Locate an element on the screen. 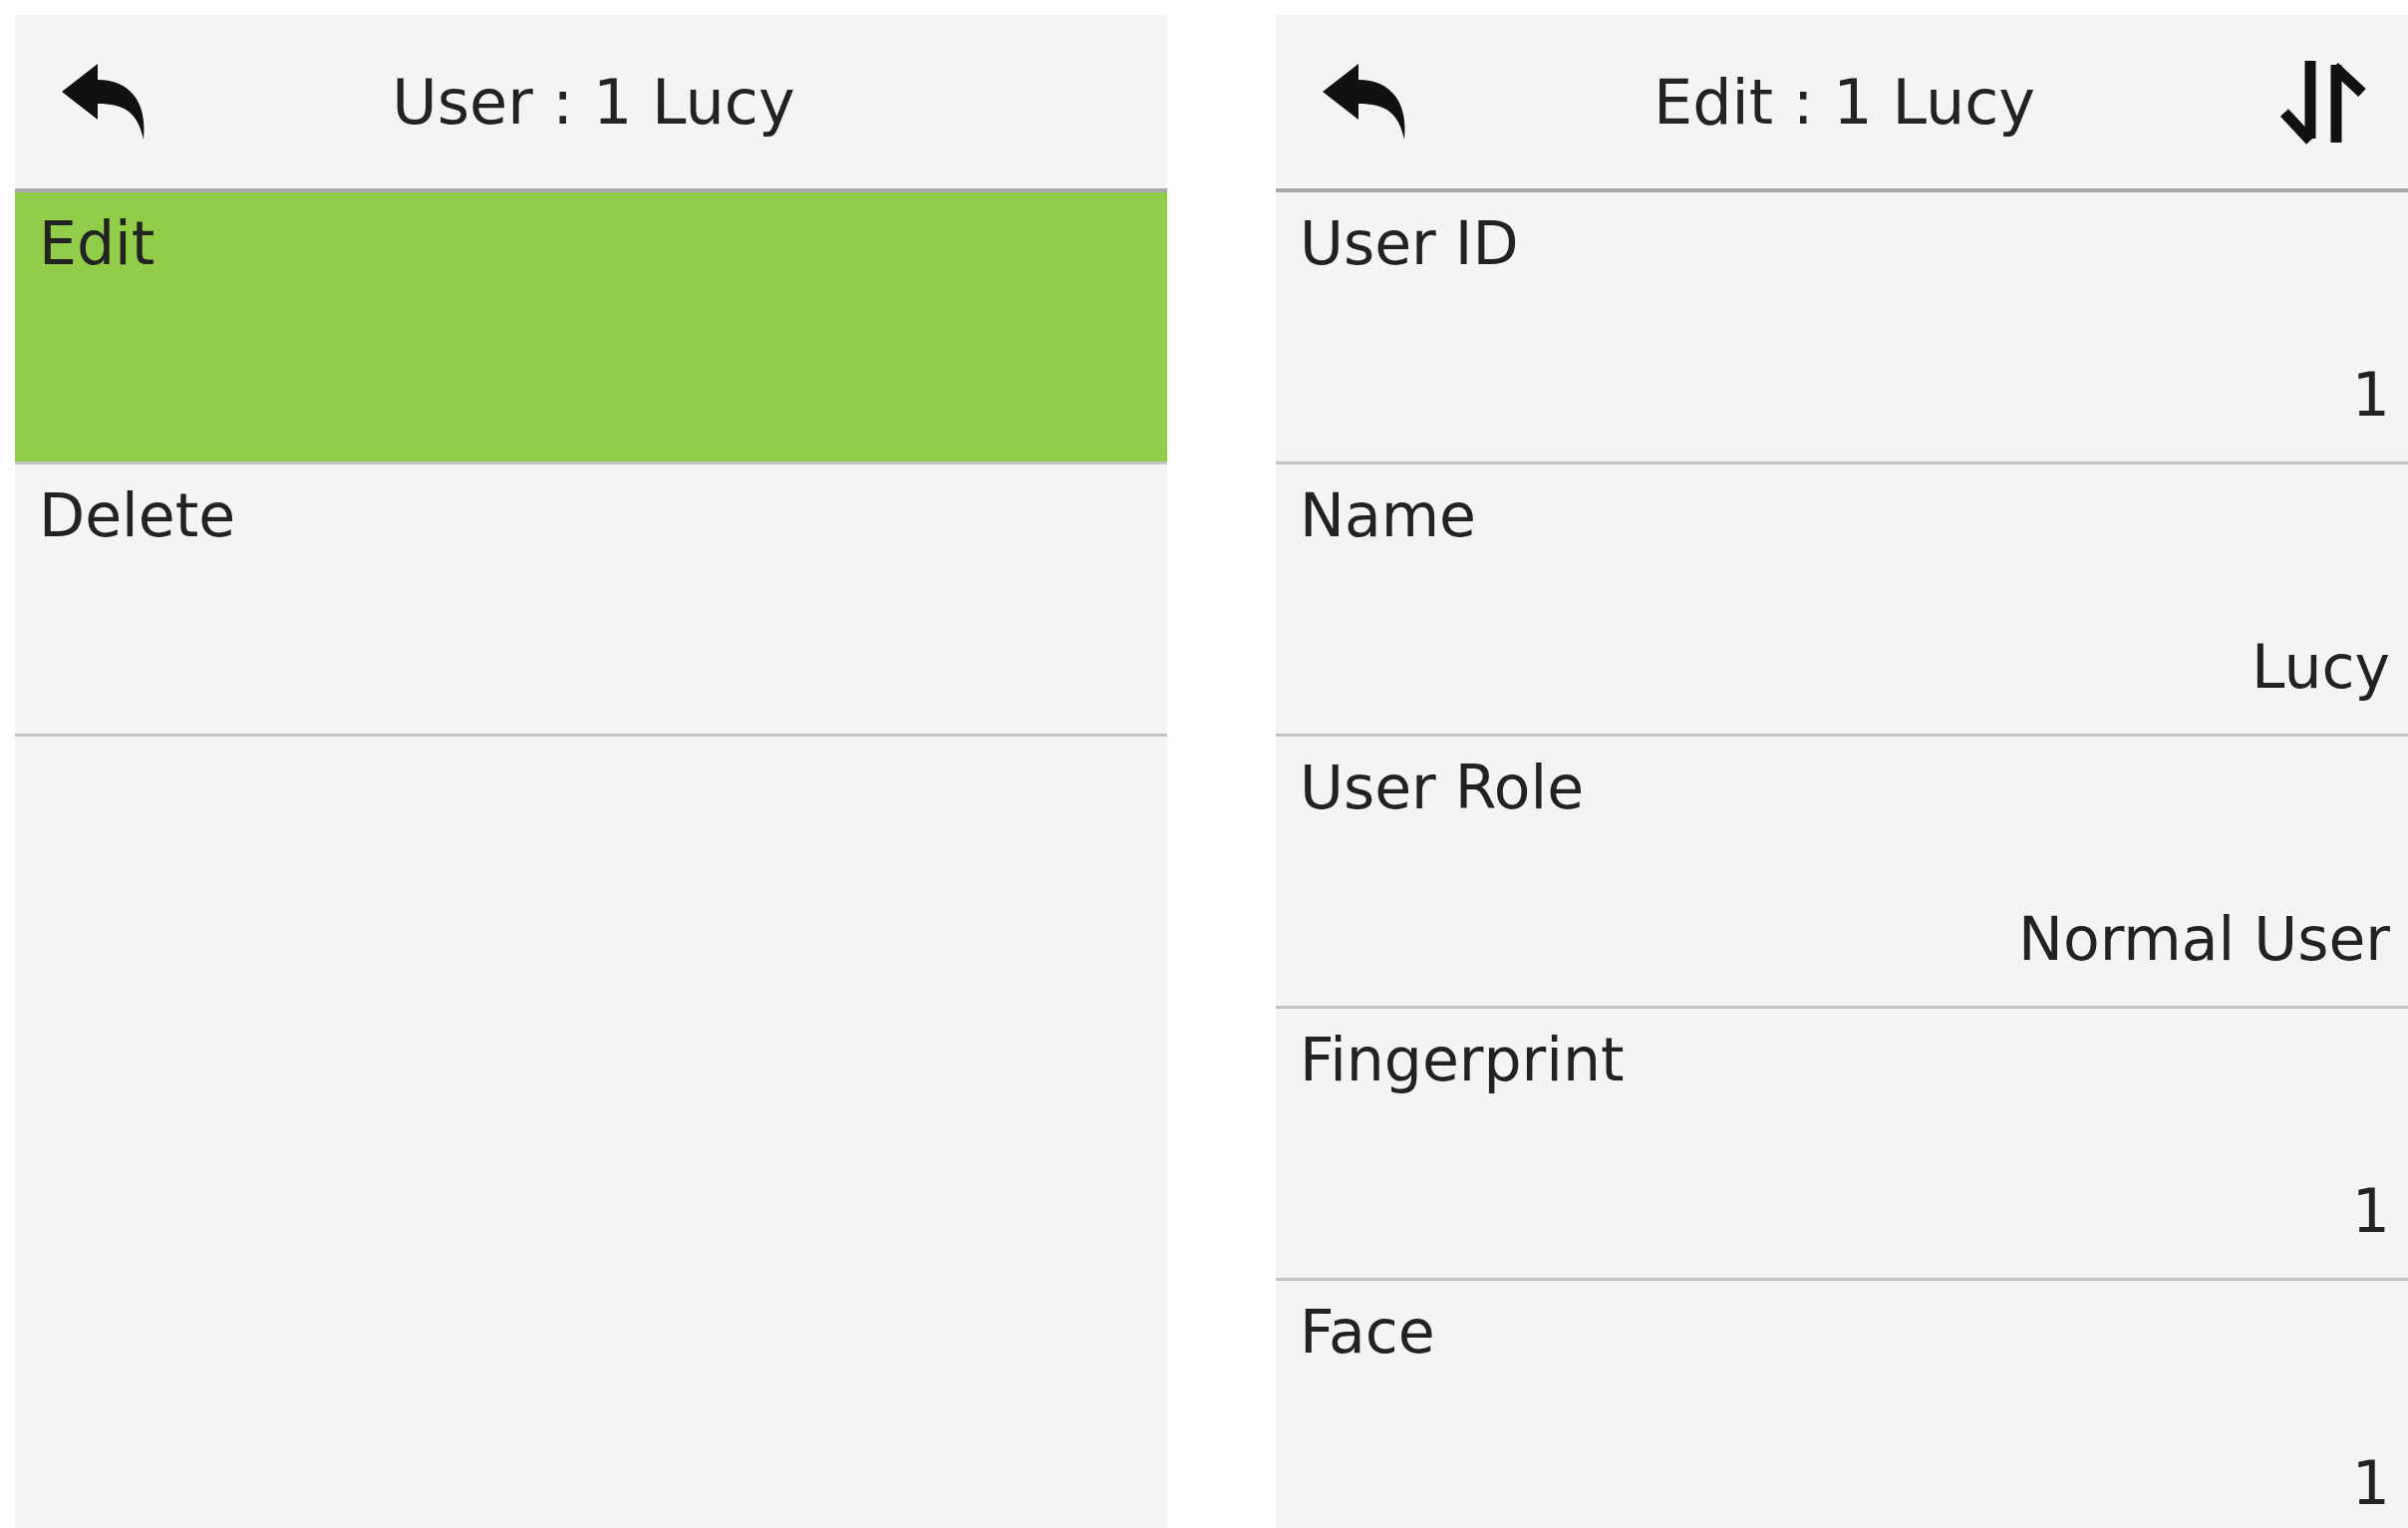 Image resolution: width=2408 pixels, height=1528 pixels. screen-title: User : 1 Lucy is located at coordinates (593, 102).